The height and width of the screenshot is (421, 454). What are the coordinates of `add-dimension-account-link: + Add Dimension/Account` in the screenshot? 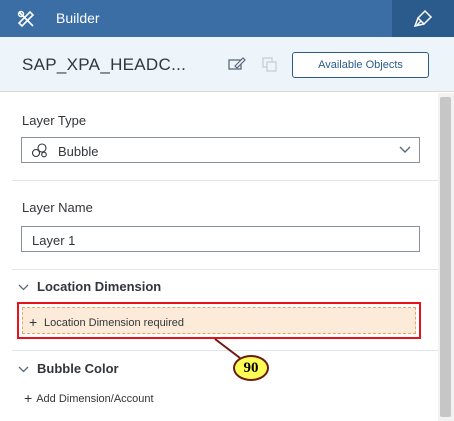 It's located at (89, 398).